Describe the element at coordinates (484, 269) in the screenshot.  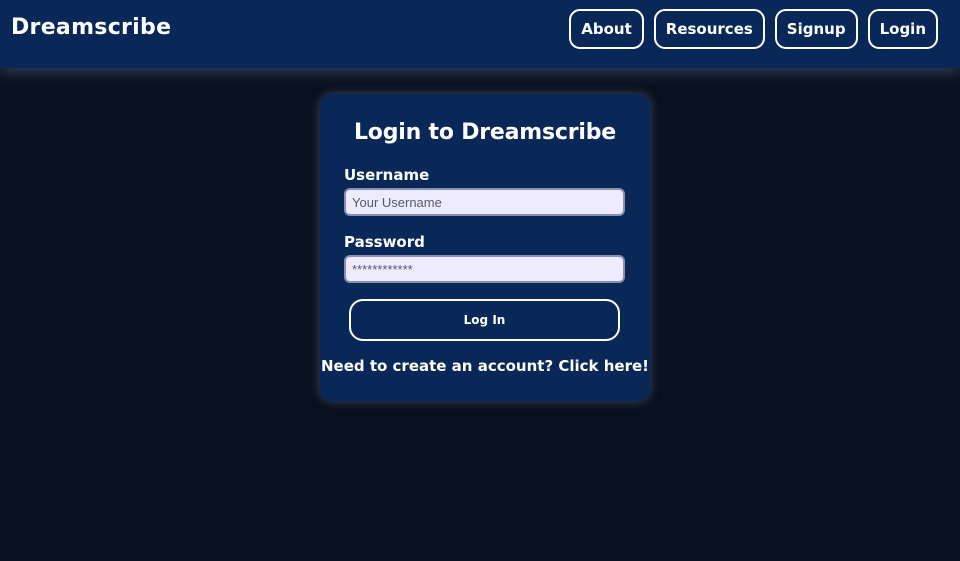
I see `password-input` at that location.